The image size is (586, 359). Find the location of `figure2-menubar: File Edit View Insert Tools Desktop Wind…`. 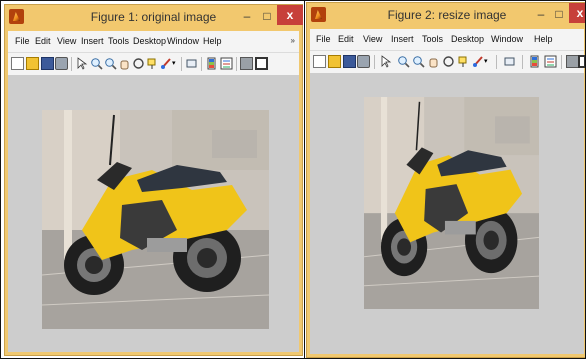

figure2-menubar: File Edit View Insert Tools Desktop Wind… is located at coordinates (447, 39).